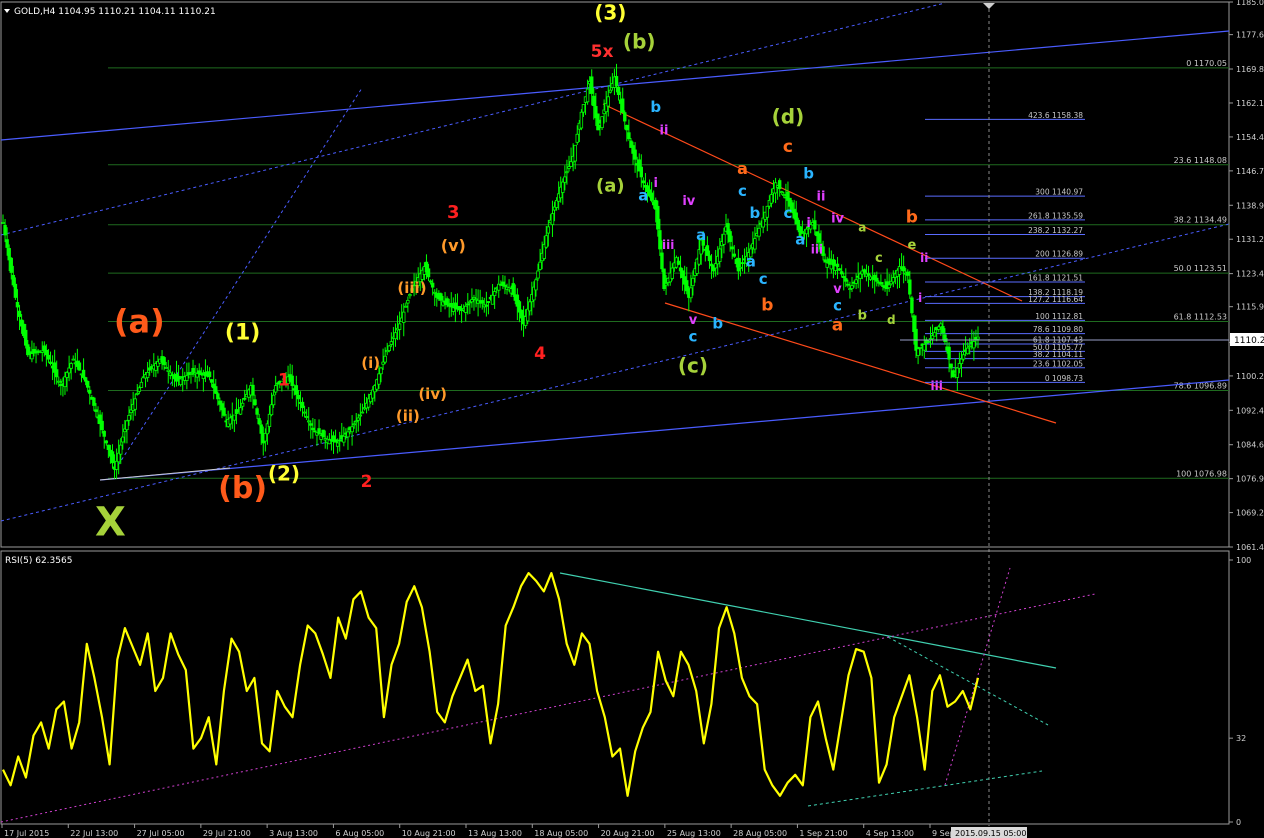  Describe the element at coordinates (432, 394) in the screenshot. I see `wave-label: (iv)` at that location.